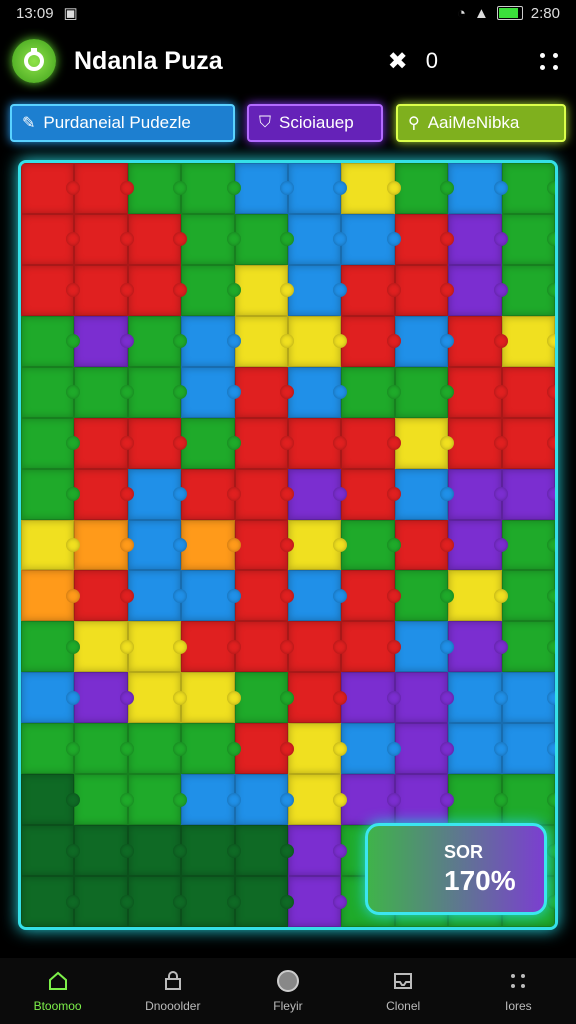 Image resolution: width=576 pixels, height=1024 pixels. Describe the element at coordinates (403, 991) in the screenshot. I see `nav-item-clonel: Clonel` at that location.